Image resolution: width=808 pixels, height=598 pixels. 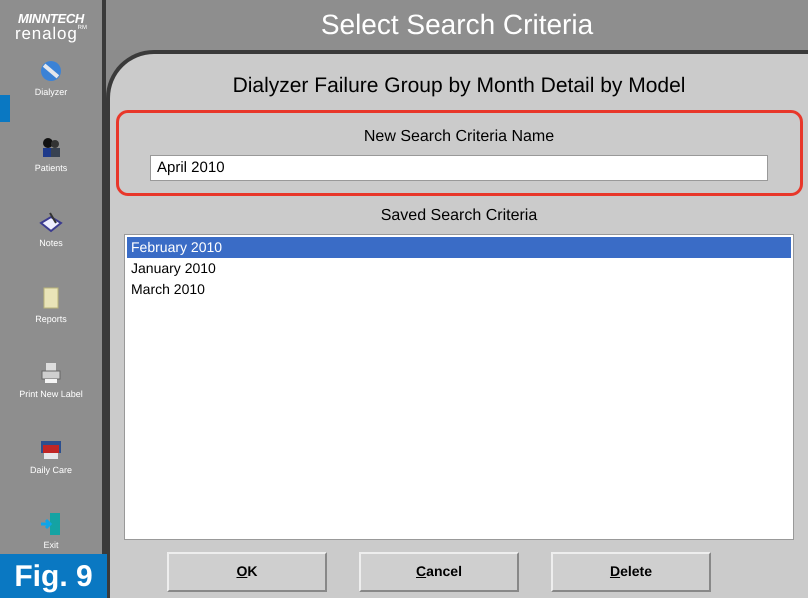 What do you see at coordinates (459, 136) in the screenshot?
I see `field-label: New Search Criteria Name` at bounding box center [459, 136].